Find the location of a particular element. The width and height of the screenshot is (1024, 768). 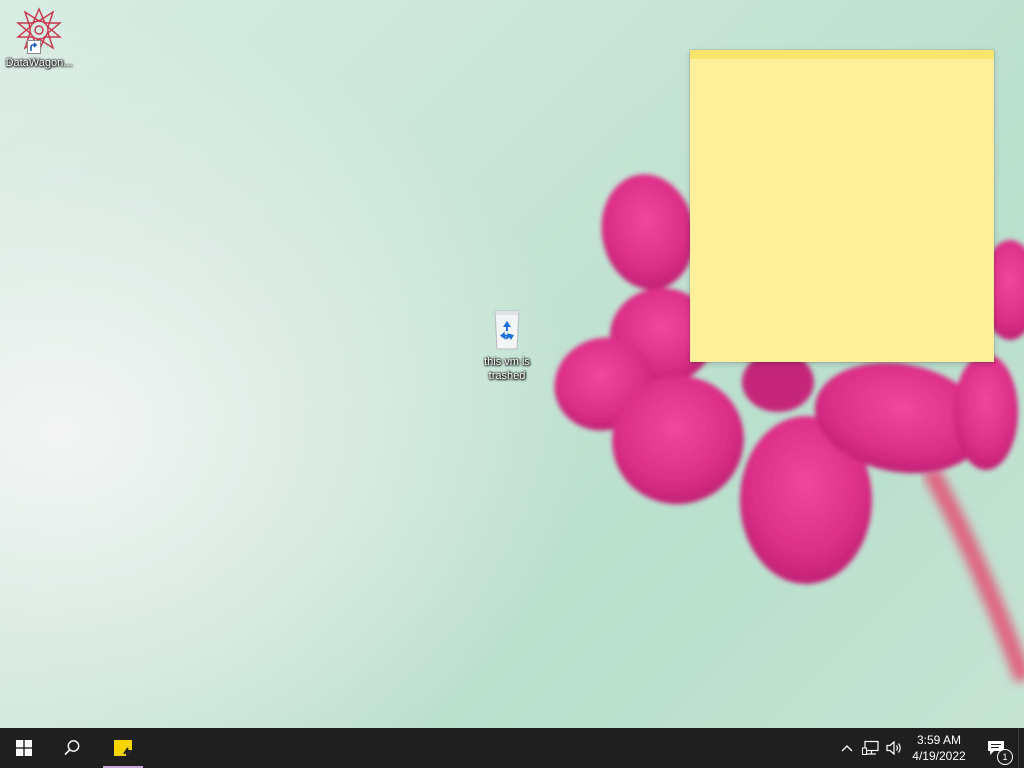

recycle-bin-icon is located at coordinates (507, 329).